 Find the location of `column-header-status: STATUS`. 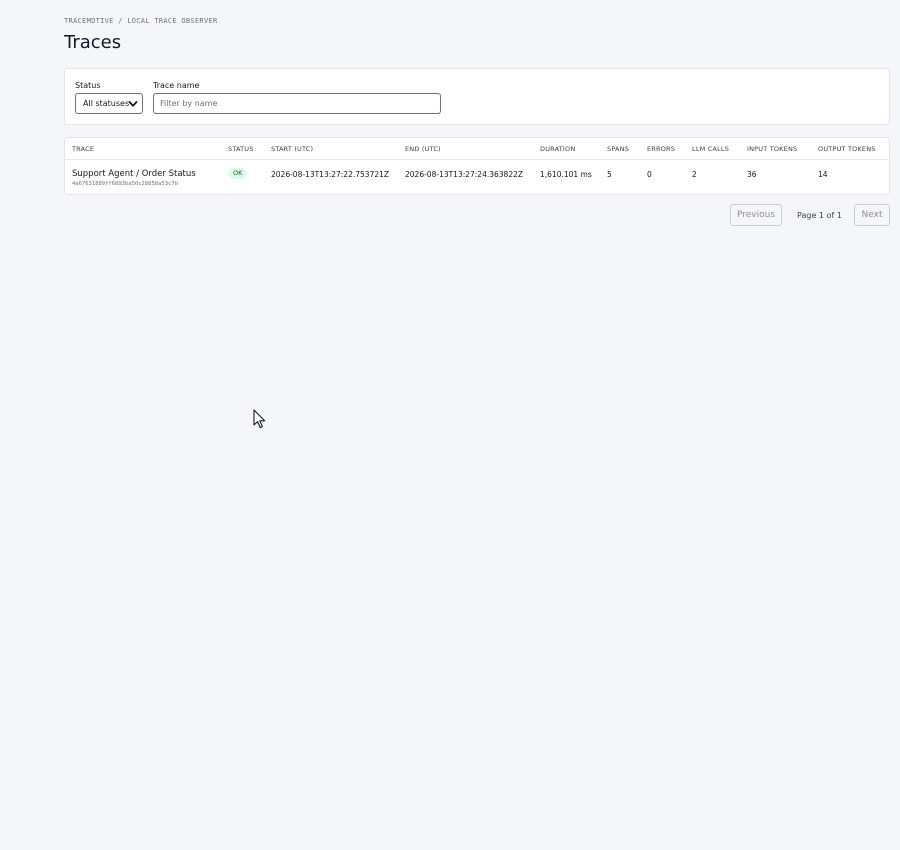

column-header-status: STATUS is located at coordinates (241, 149).